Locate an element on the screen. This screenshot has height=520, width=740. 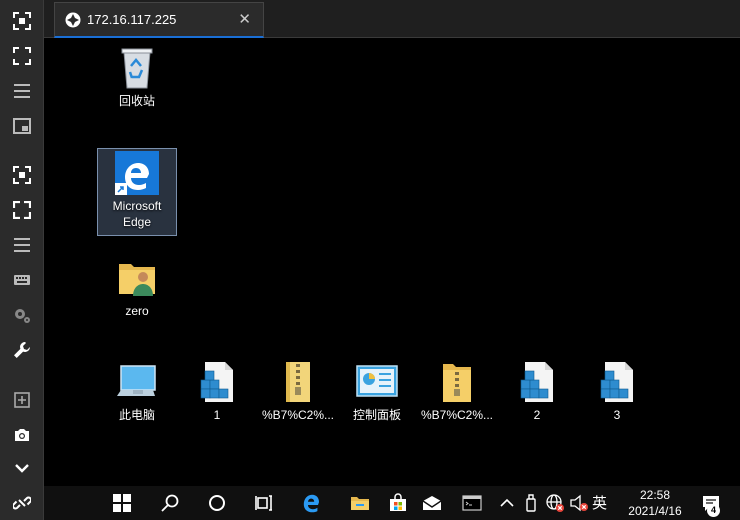
start-button is located at coordinates (122, 503).